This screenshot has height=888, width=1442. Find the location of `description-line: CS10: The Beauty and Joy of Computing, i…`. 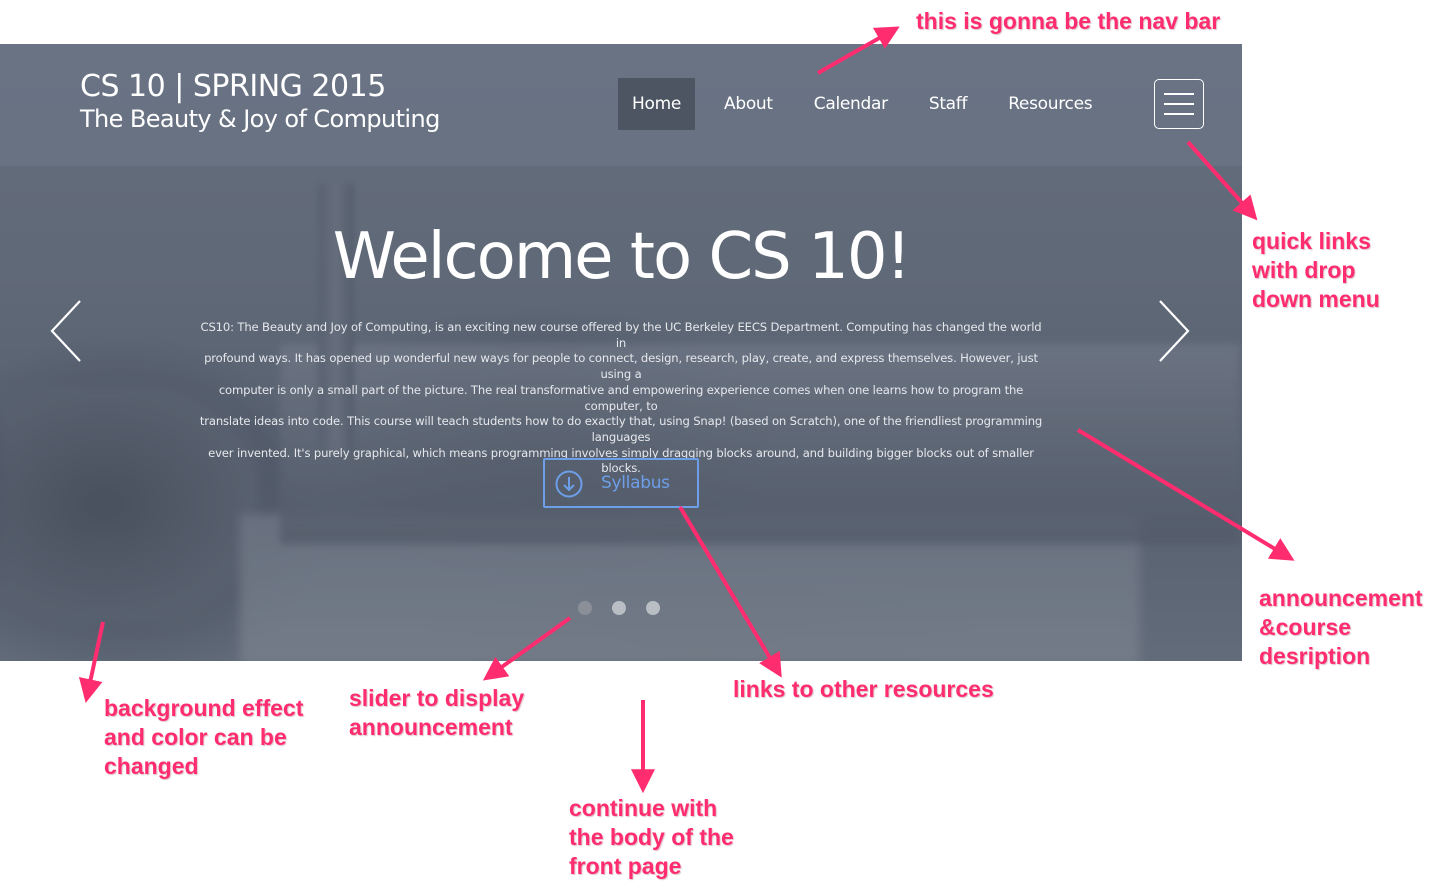

description-line: CS10: The Beauty and Joy of Computing, i… is located at coordinates (621, 335).